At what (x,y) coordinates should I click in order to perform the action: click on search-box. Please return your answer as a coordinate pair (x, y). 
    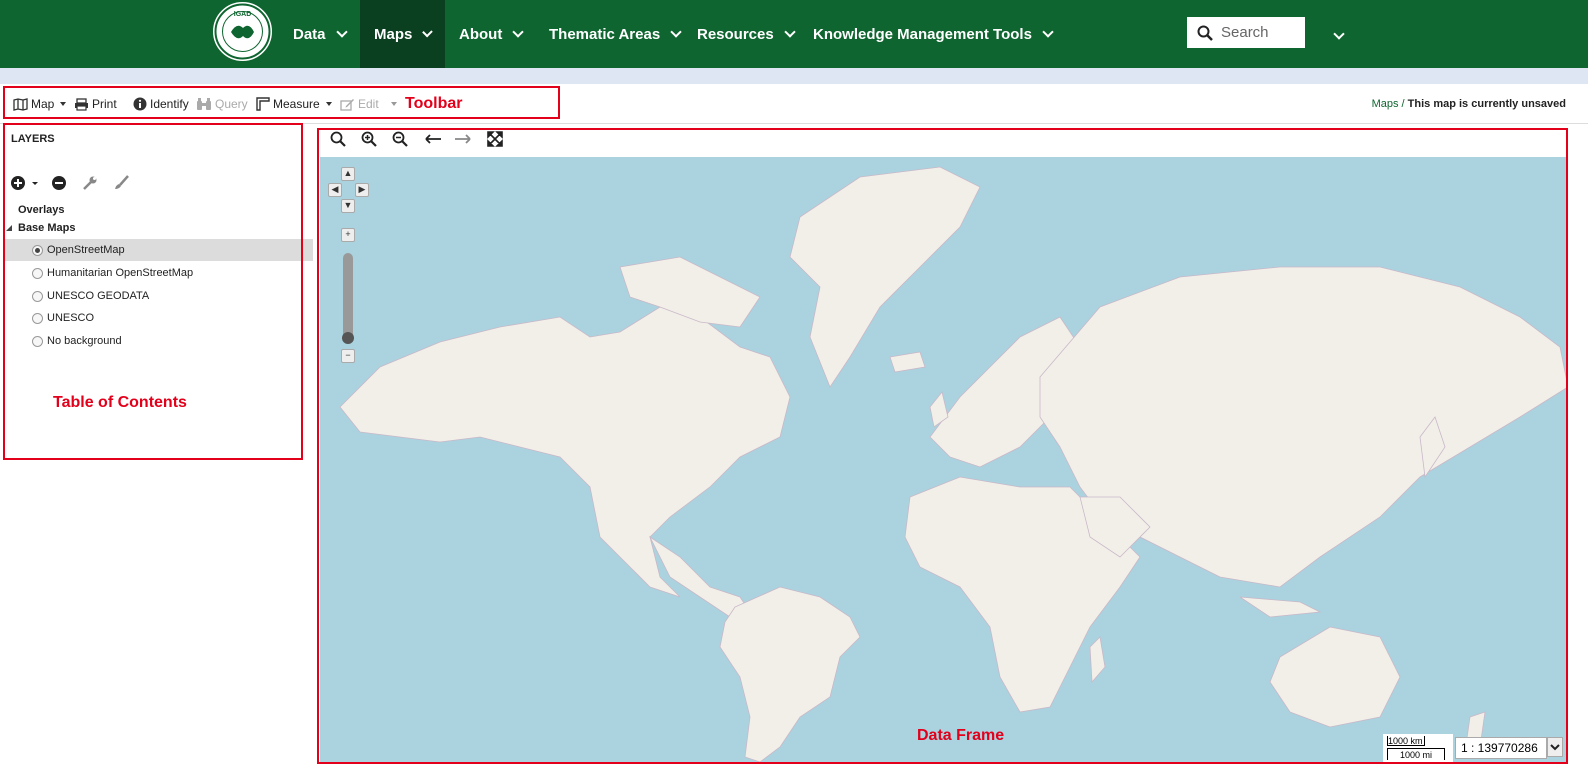
    Looking at the image, I should click on (1246, 32).